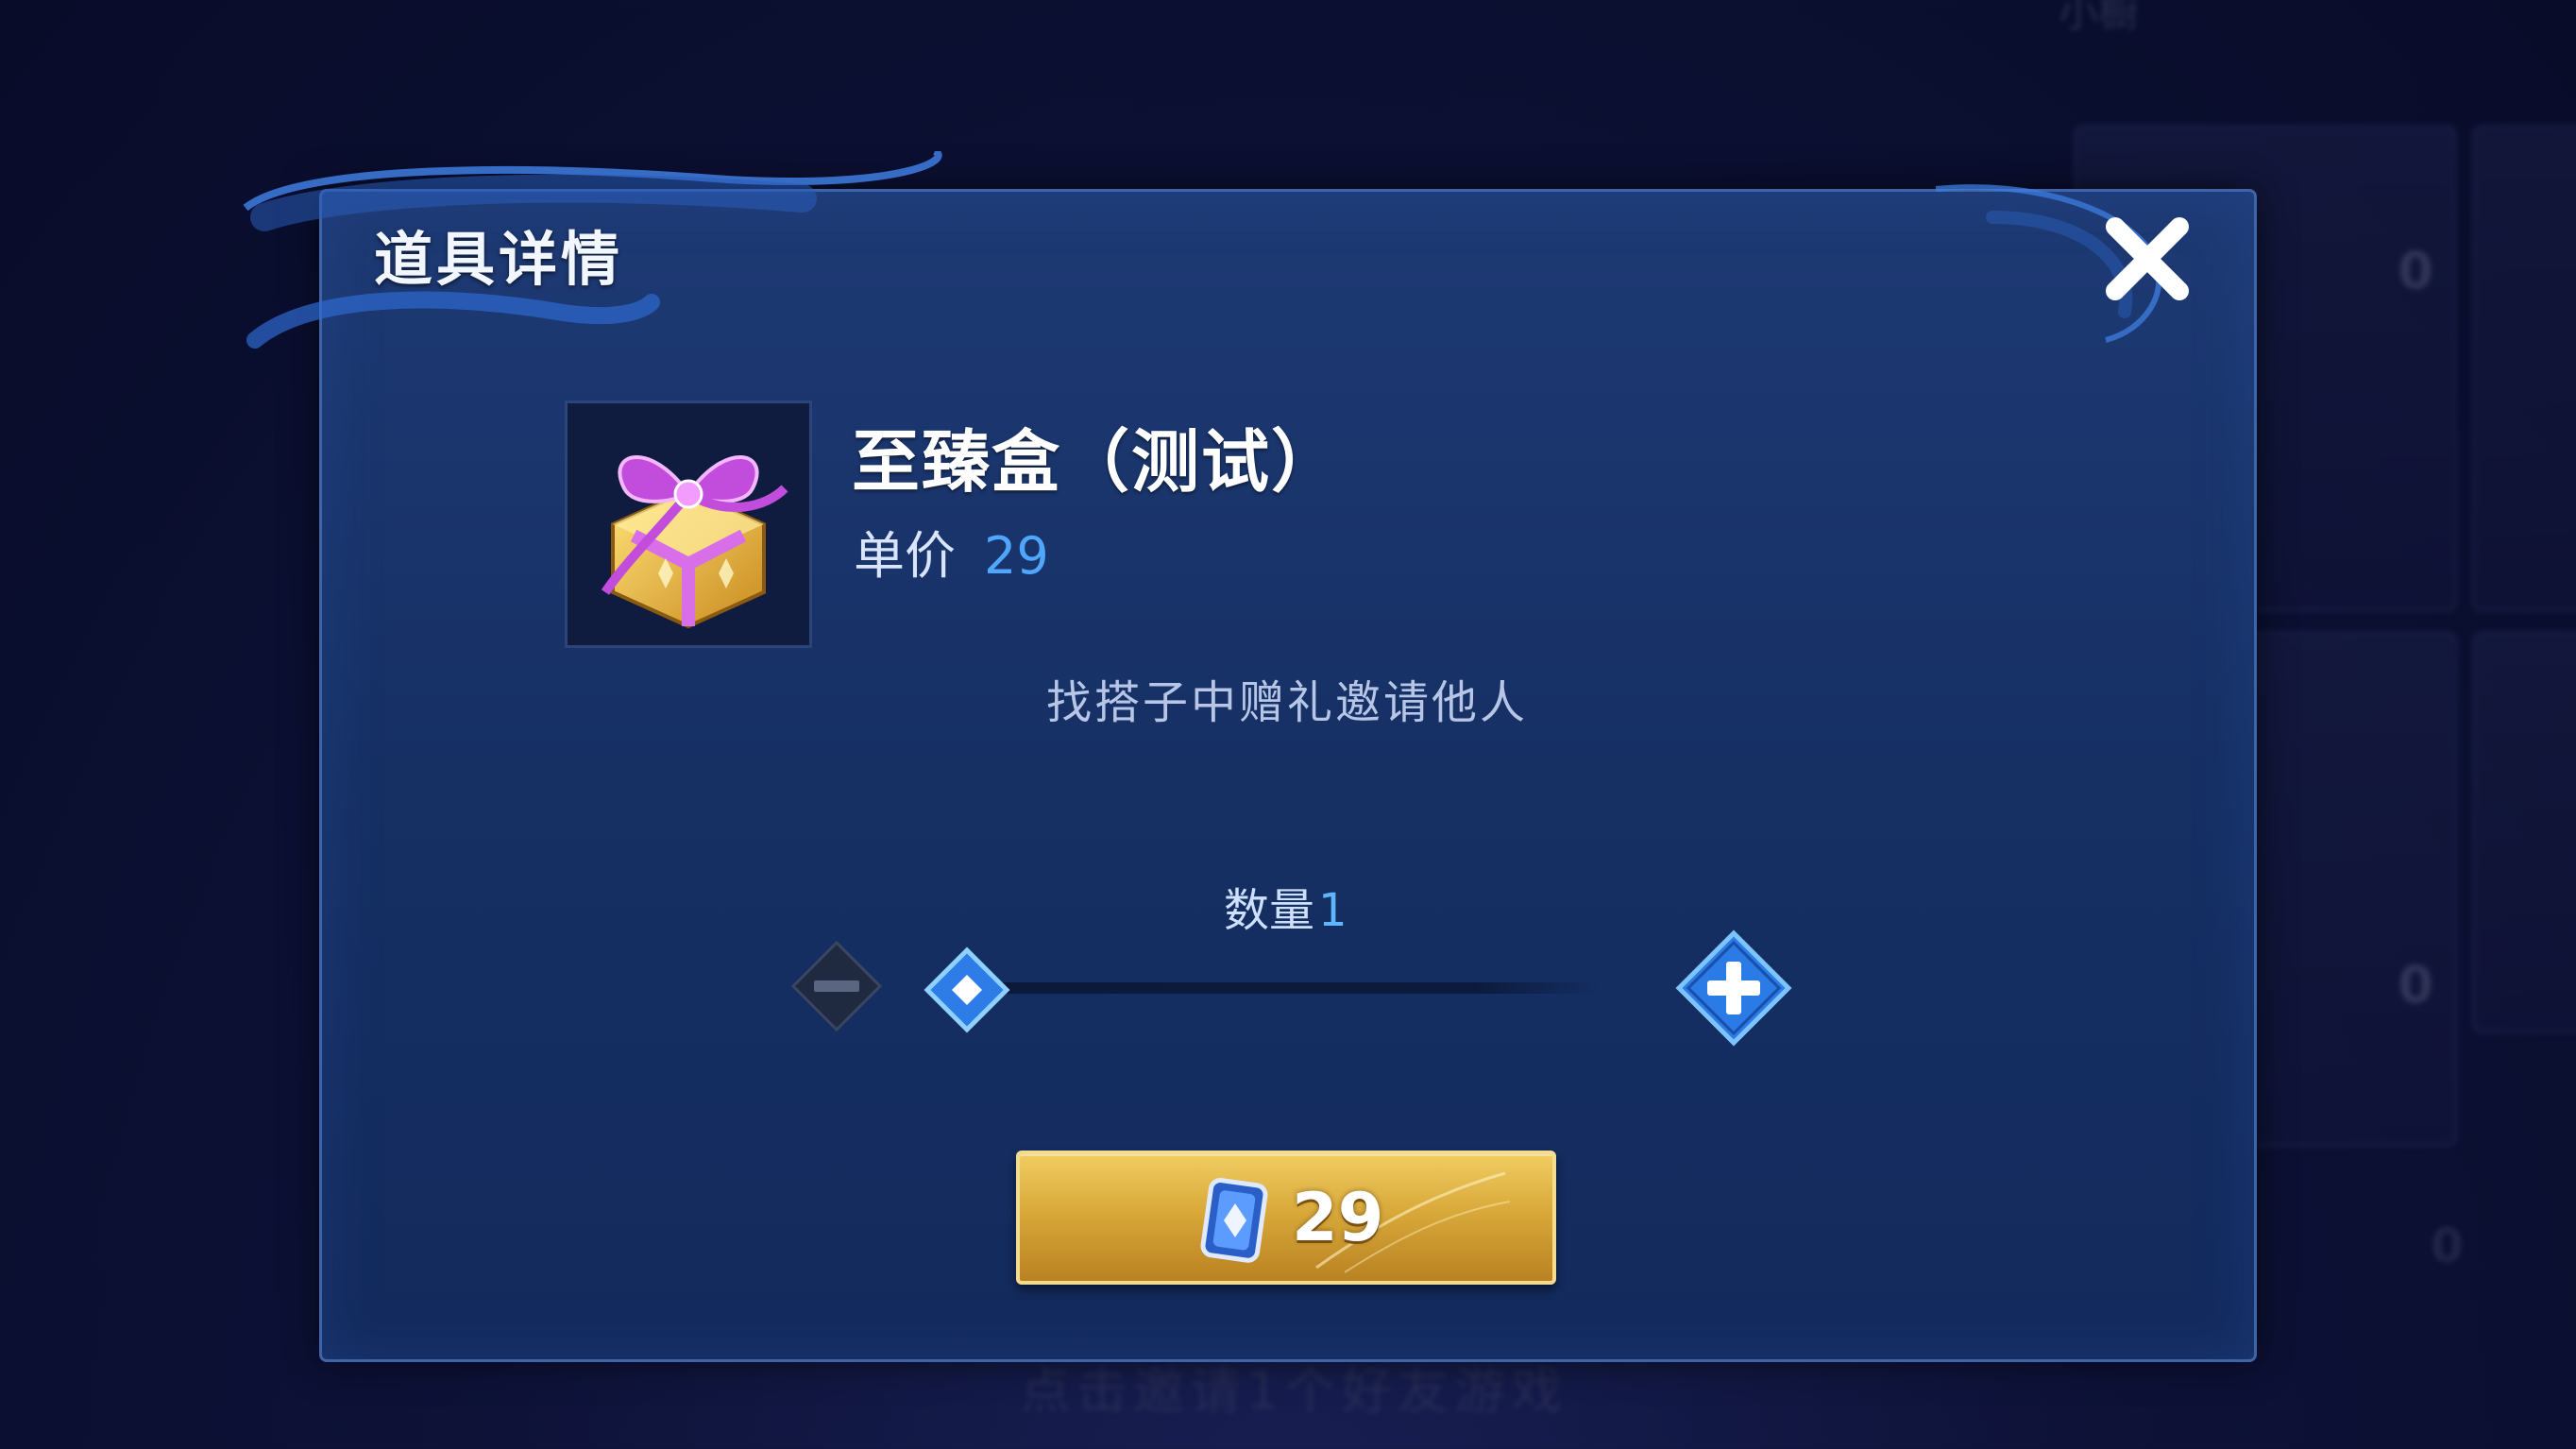 The height and width of the screenshot is (1449, 2576). I want to click on close-button, so click(2147, 259).